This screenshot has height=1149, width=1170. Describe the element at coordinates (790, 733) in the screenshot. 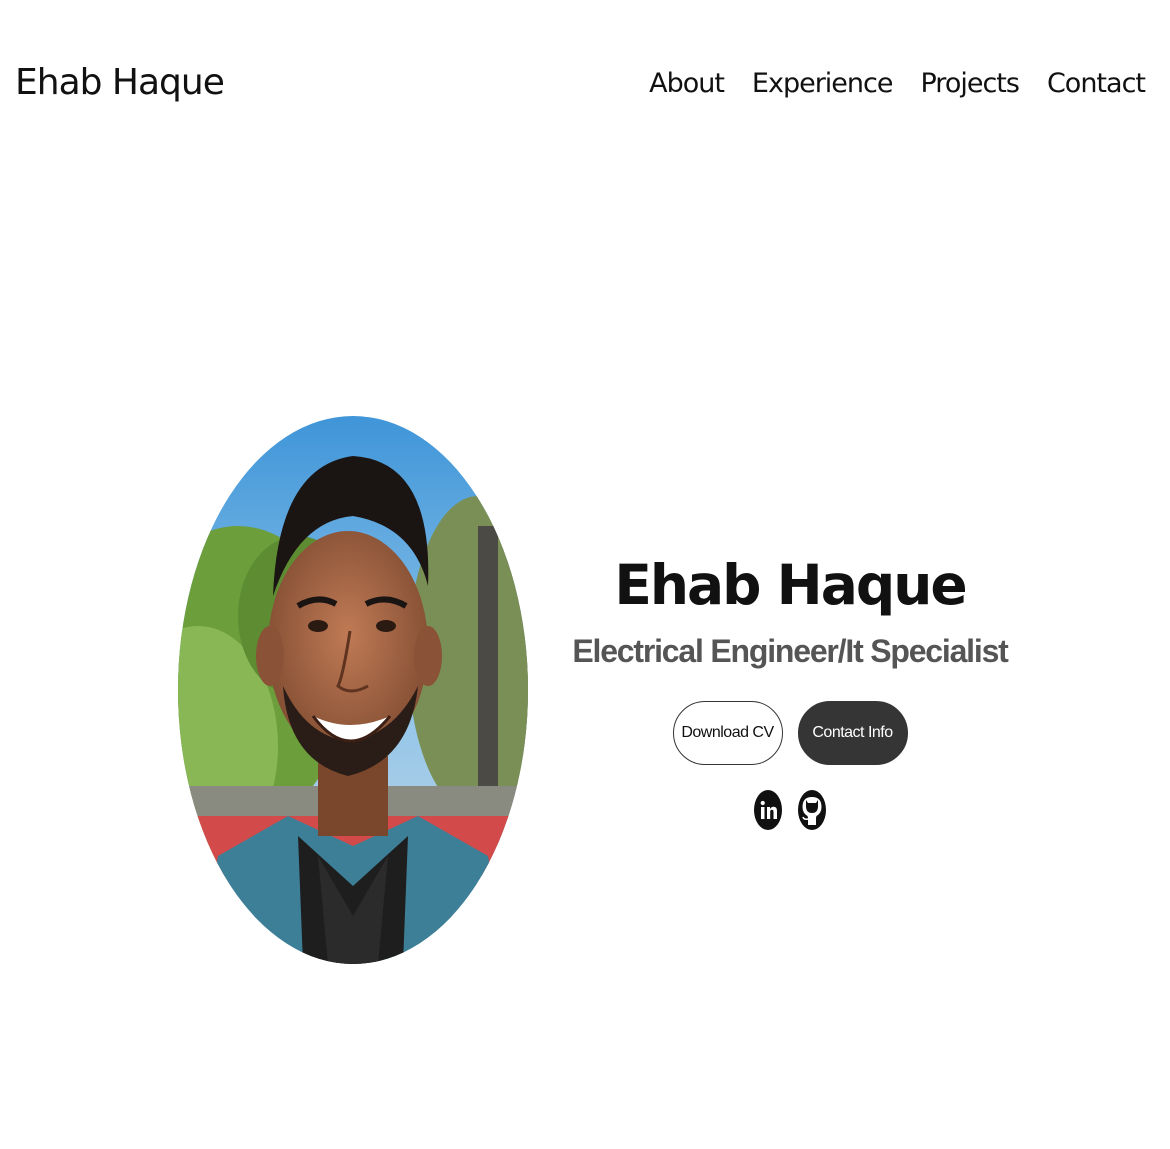

I see `hero-buttons: Download CV Contact Info` at that location.